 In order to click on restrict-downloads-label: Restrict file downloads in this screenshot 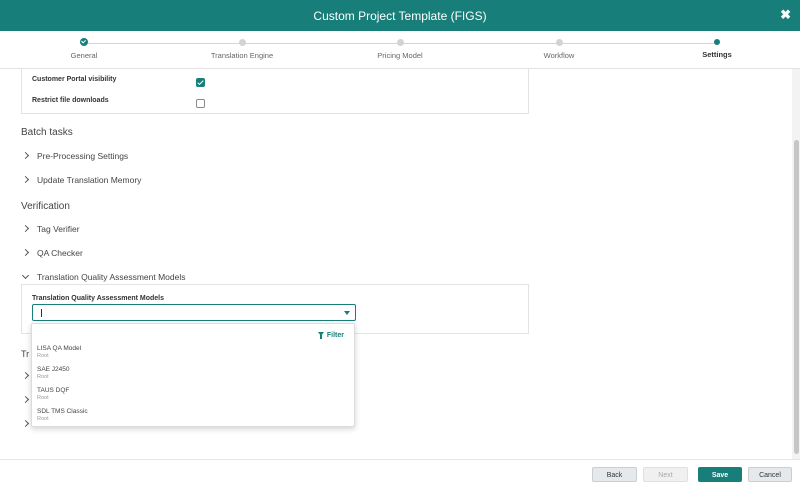, I will do `click(70, 100)`.